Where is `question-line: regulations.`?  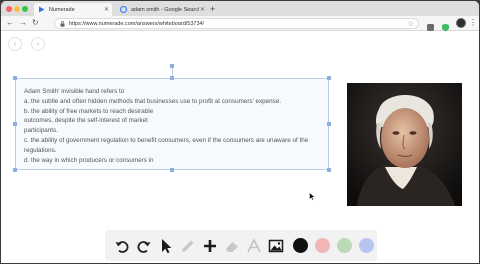 question-line: regulations. is located at coordinates (40, 150).